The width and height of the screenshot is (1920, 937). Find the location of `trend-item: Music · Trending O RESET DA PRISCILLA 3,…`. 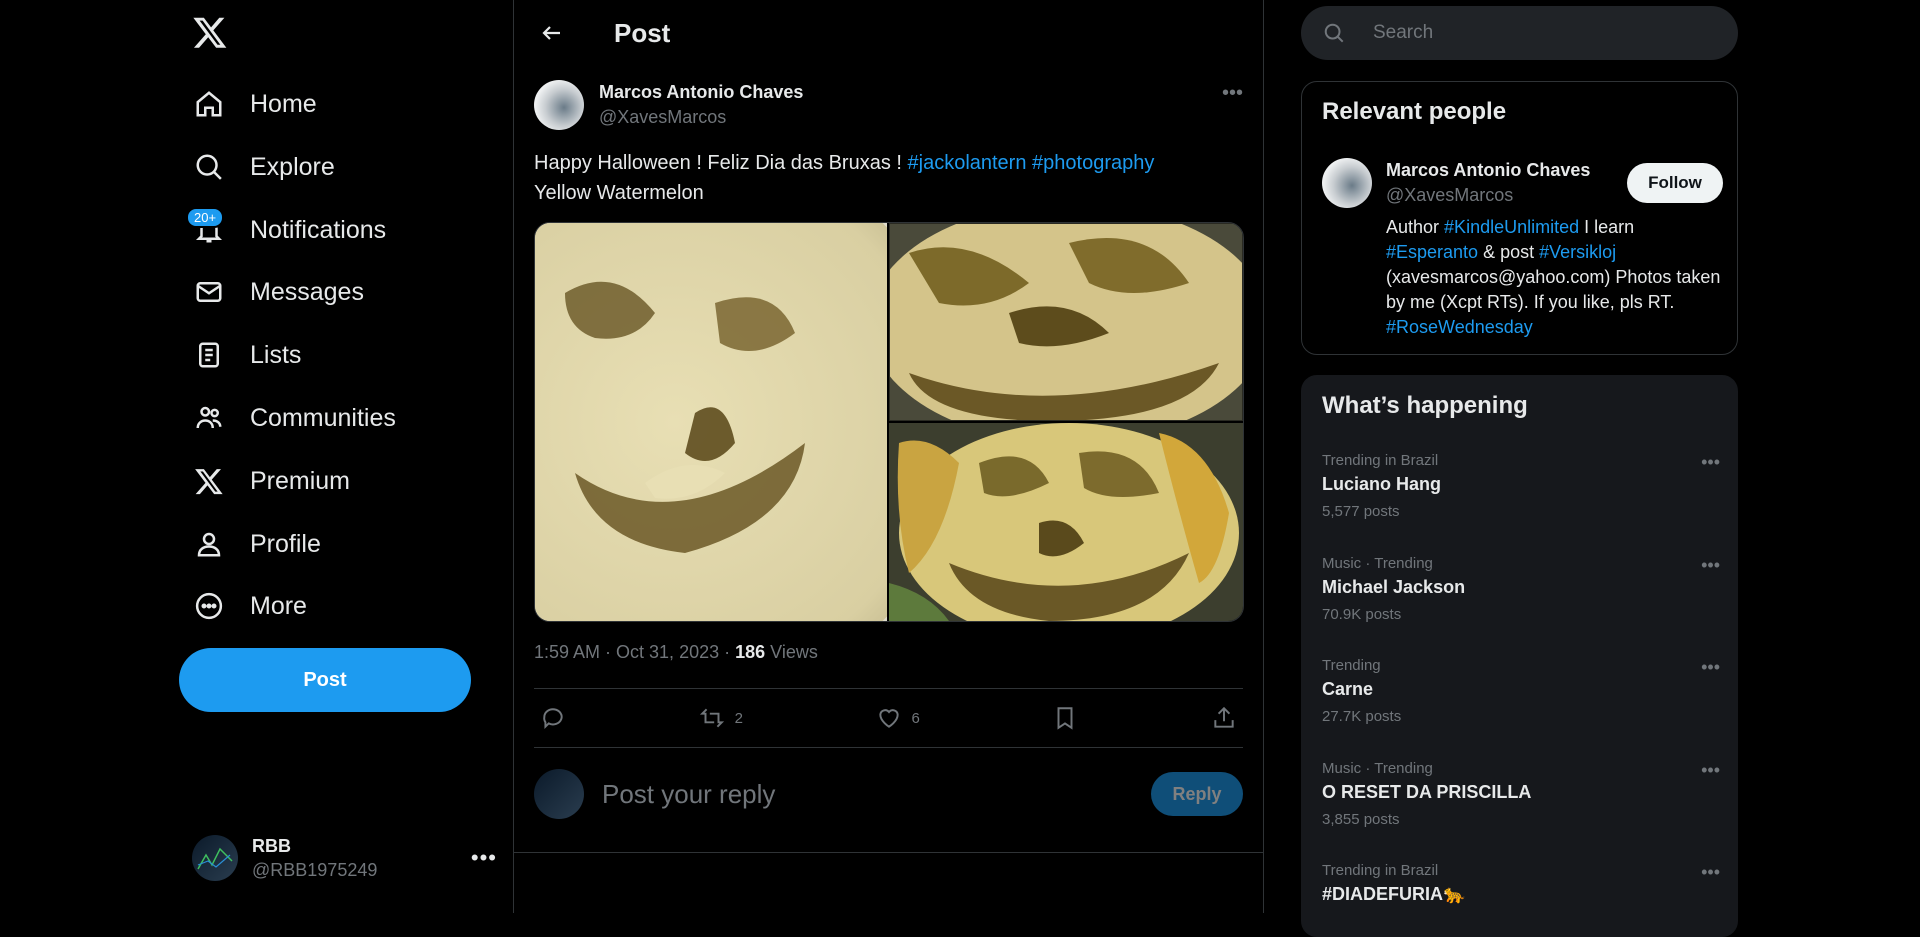

trend-item: Music · Trending O RESET DA PRISCILLA 3,… is located at coordinates (1521, 794).